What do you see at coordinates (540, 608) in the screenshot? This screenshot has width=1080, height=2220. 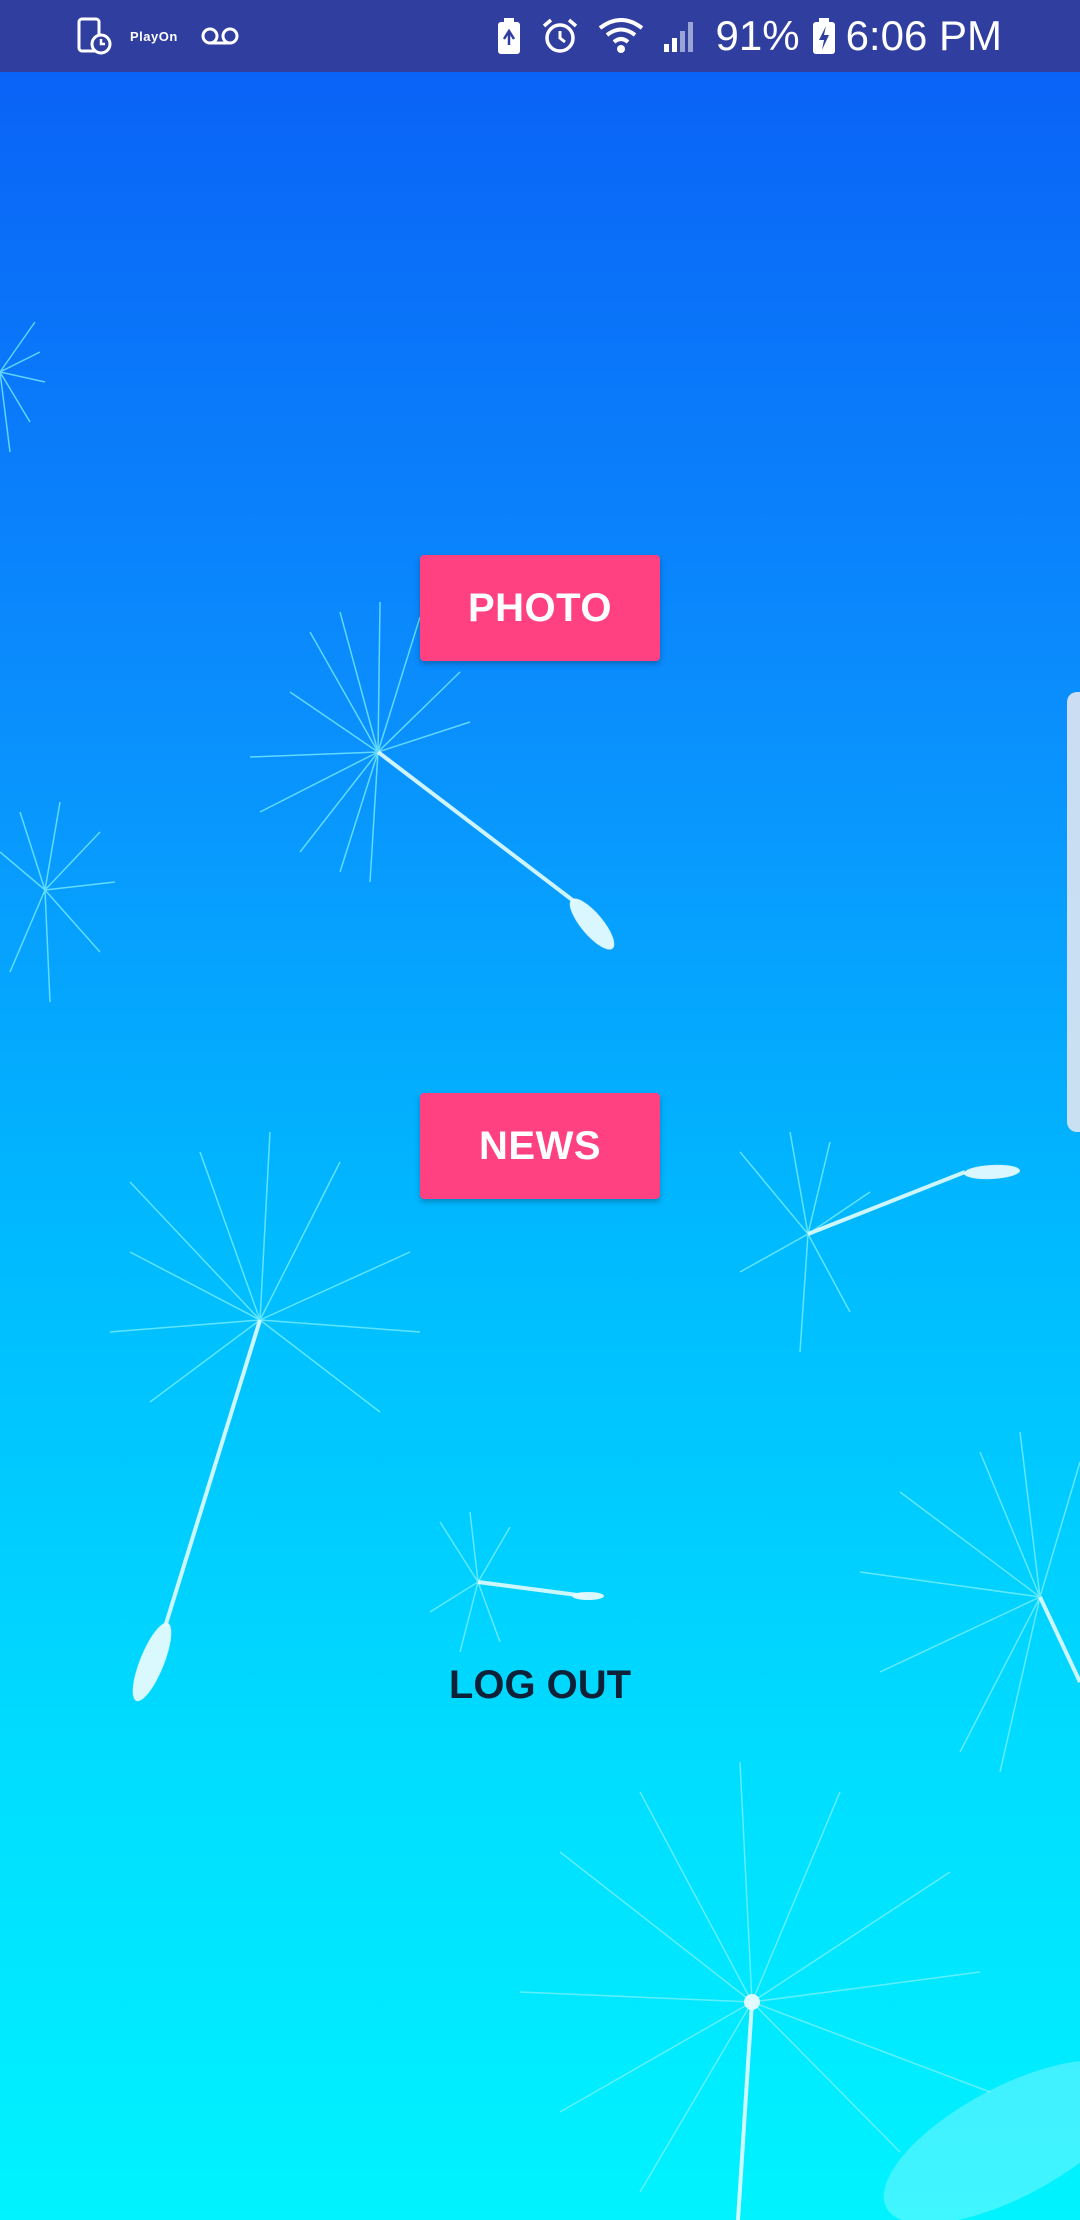 I see `photo-button: PHOTO` at bounding box center [540, 608].